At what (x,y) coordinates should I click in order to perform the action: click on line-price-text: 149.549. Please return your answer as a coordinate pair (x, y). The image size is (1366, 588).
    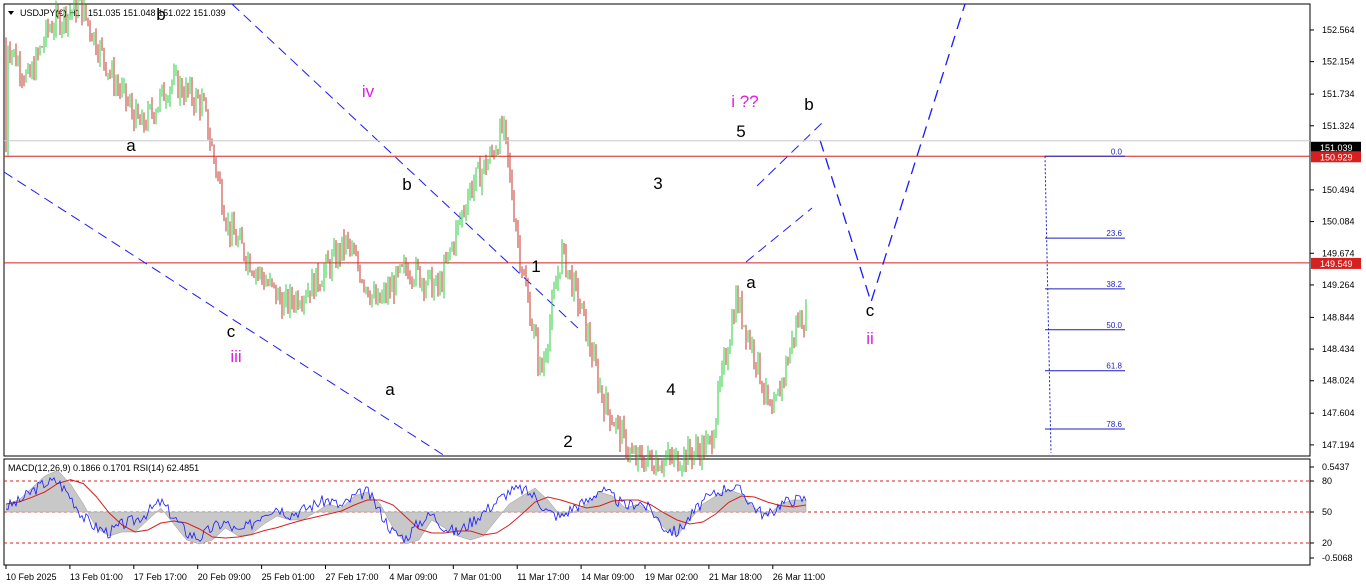
    Looking at the image, I should click on (1336, 264).